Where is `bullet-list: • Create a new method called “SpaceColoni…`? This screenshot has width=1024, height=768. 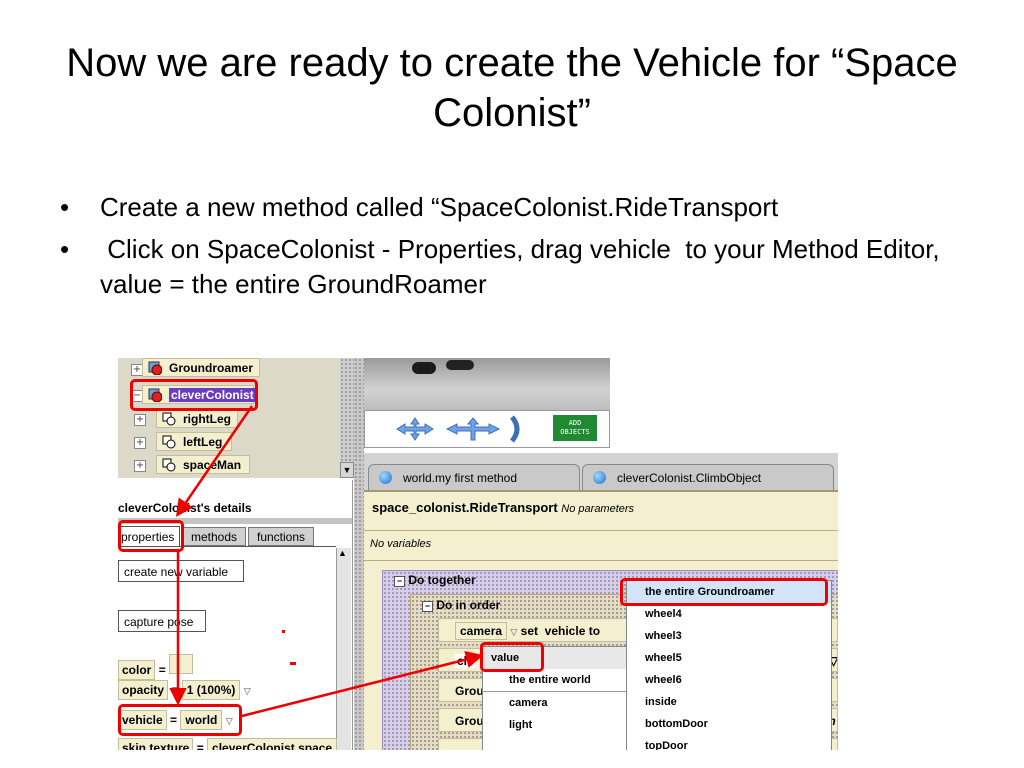 bullet-list: • Create a new method called “SpaceColoni… is located at coordinates (510, 249).